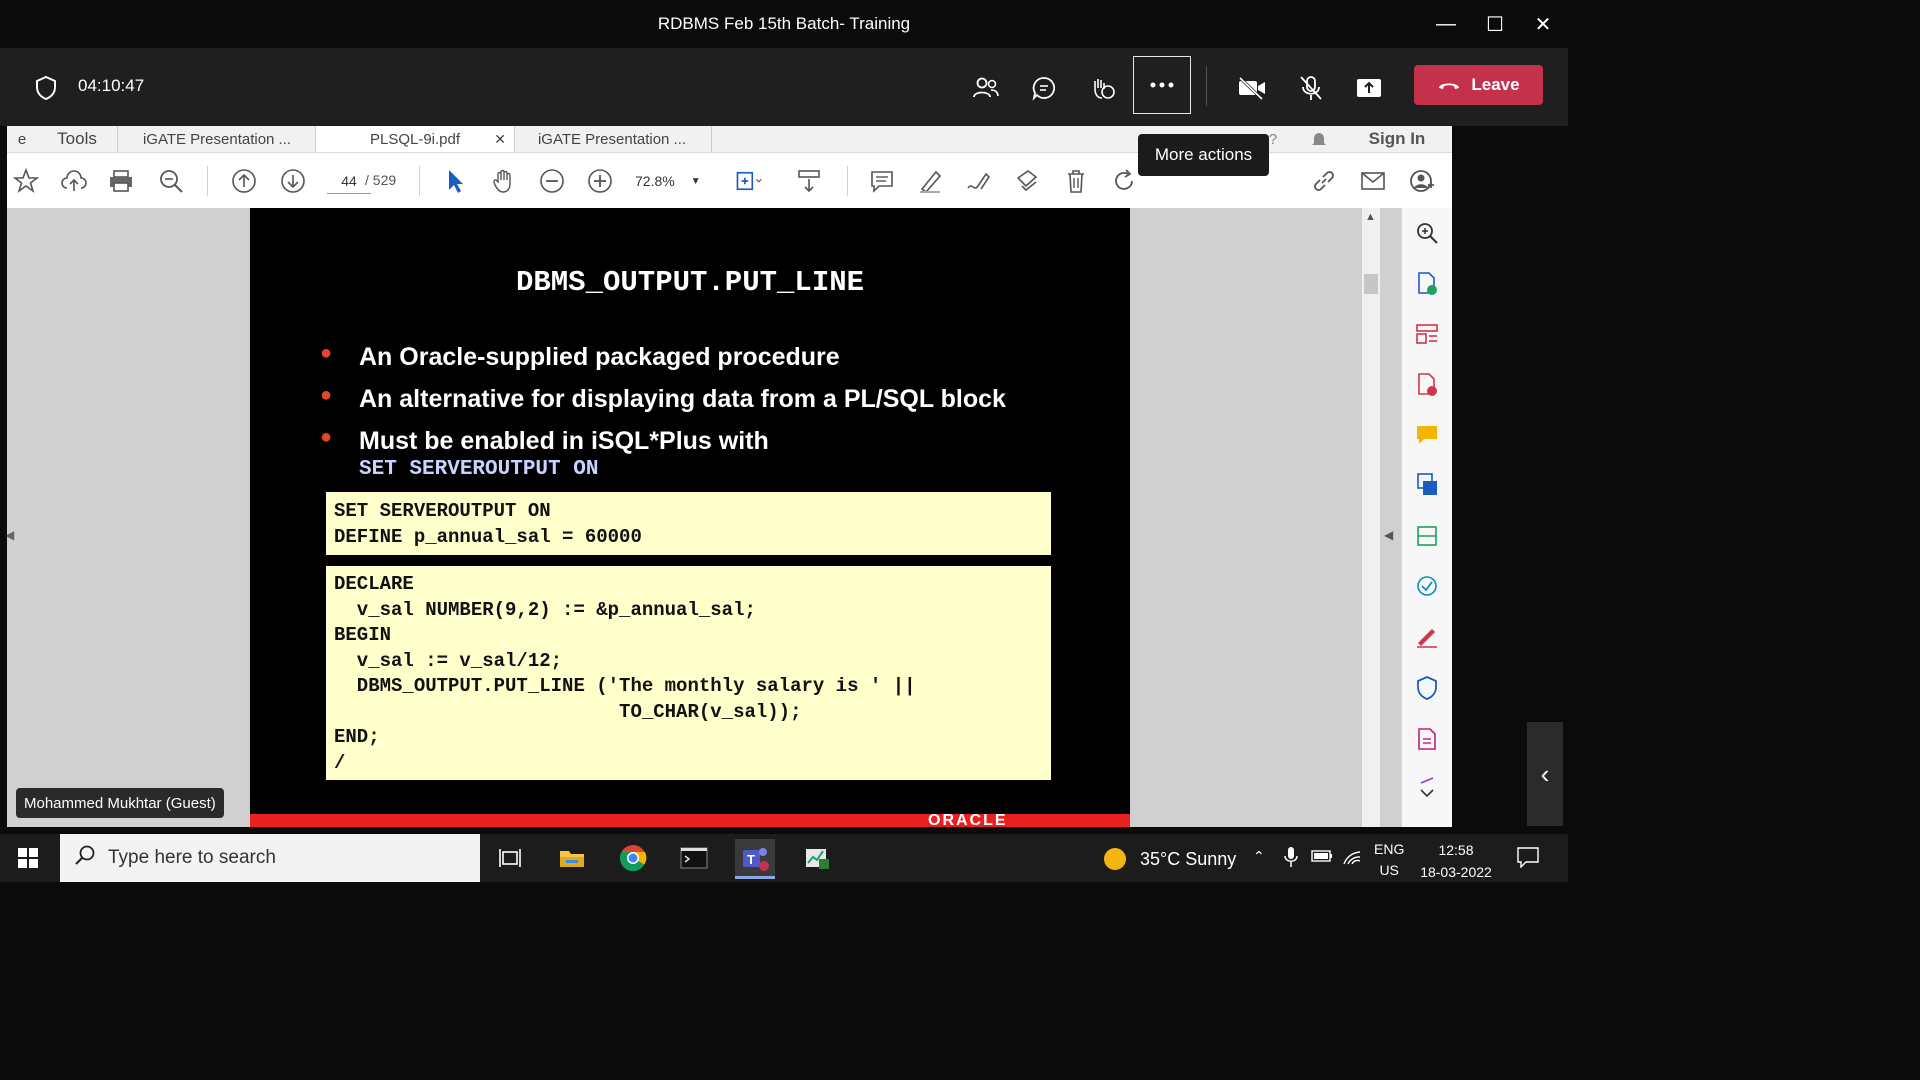  What do you see at coordinates (1373, 181) in the screenshot?
I see `email-icon` at bounding box center [1373, 181].